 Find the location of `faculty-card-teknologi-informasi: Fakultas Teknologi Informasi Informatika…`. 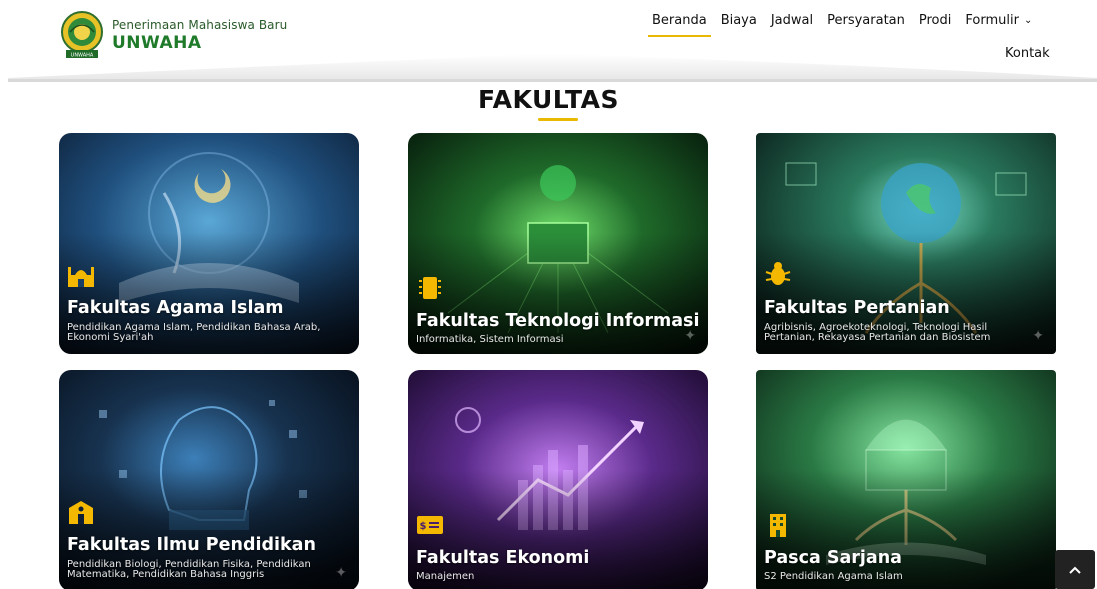

faculty-card-teknologi-informasi: Fakultas Teknologi Informasi Informatika… is located at coordinates (558, 243).